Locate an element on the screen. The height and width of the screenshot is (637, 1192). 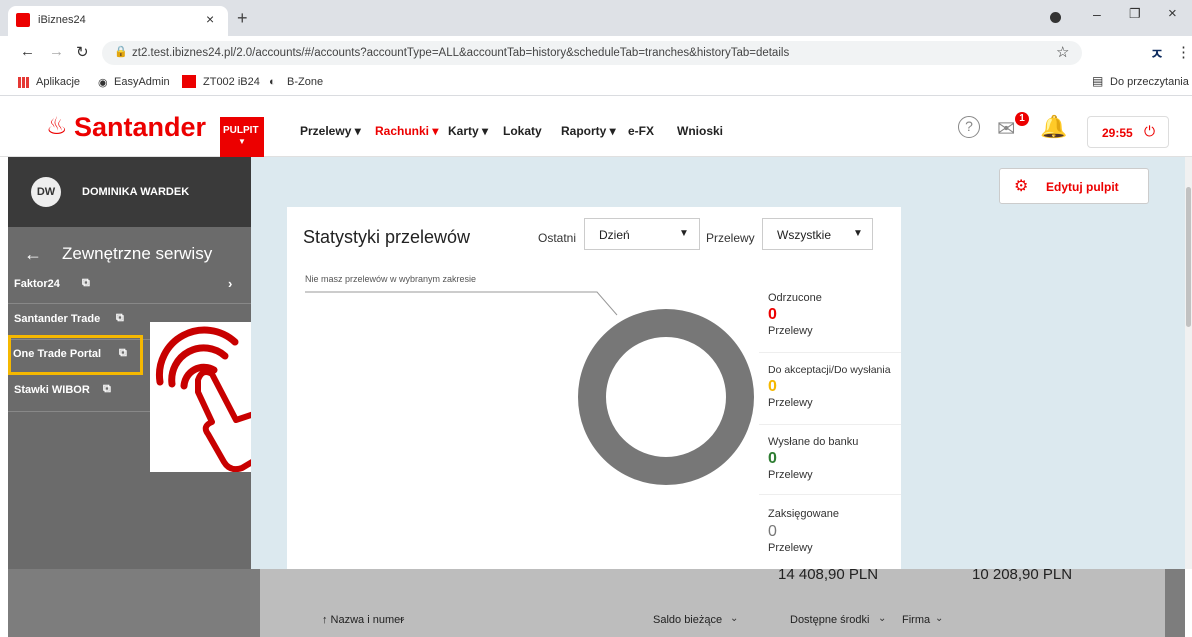
nav-raporty: Raporty ▾ is located at coordinates (588, 131).